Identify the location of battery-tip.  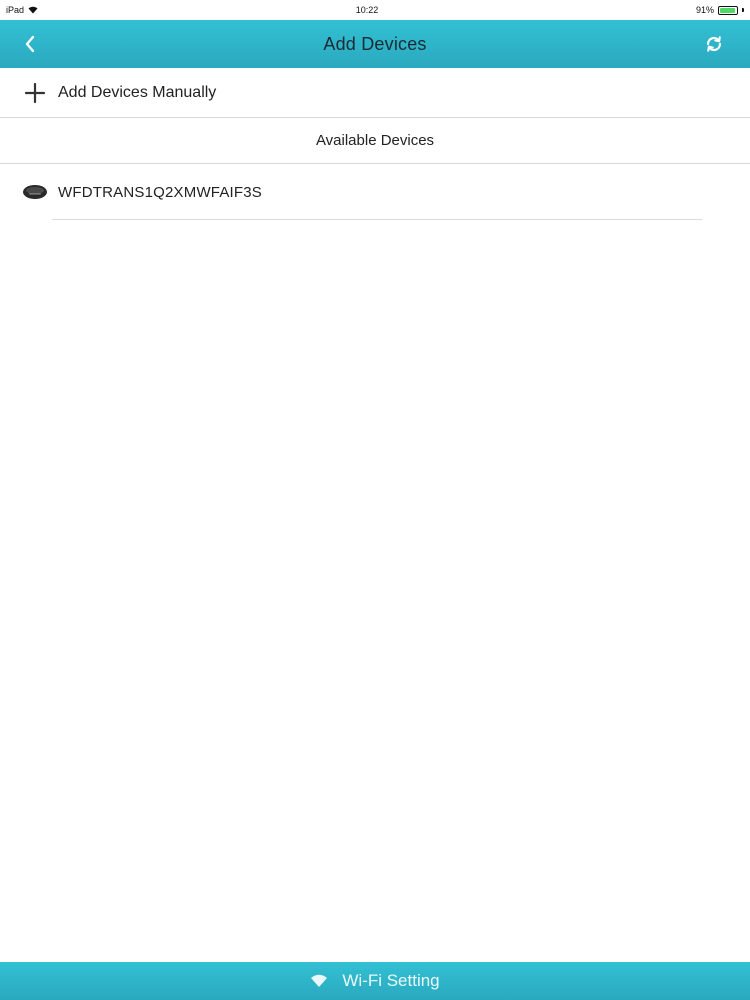
(743, 10).